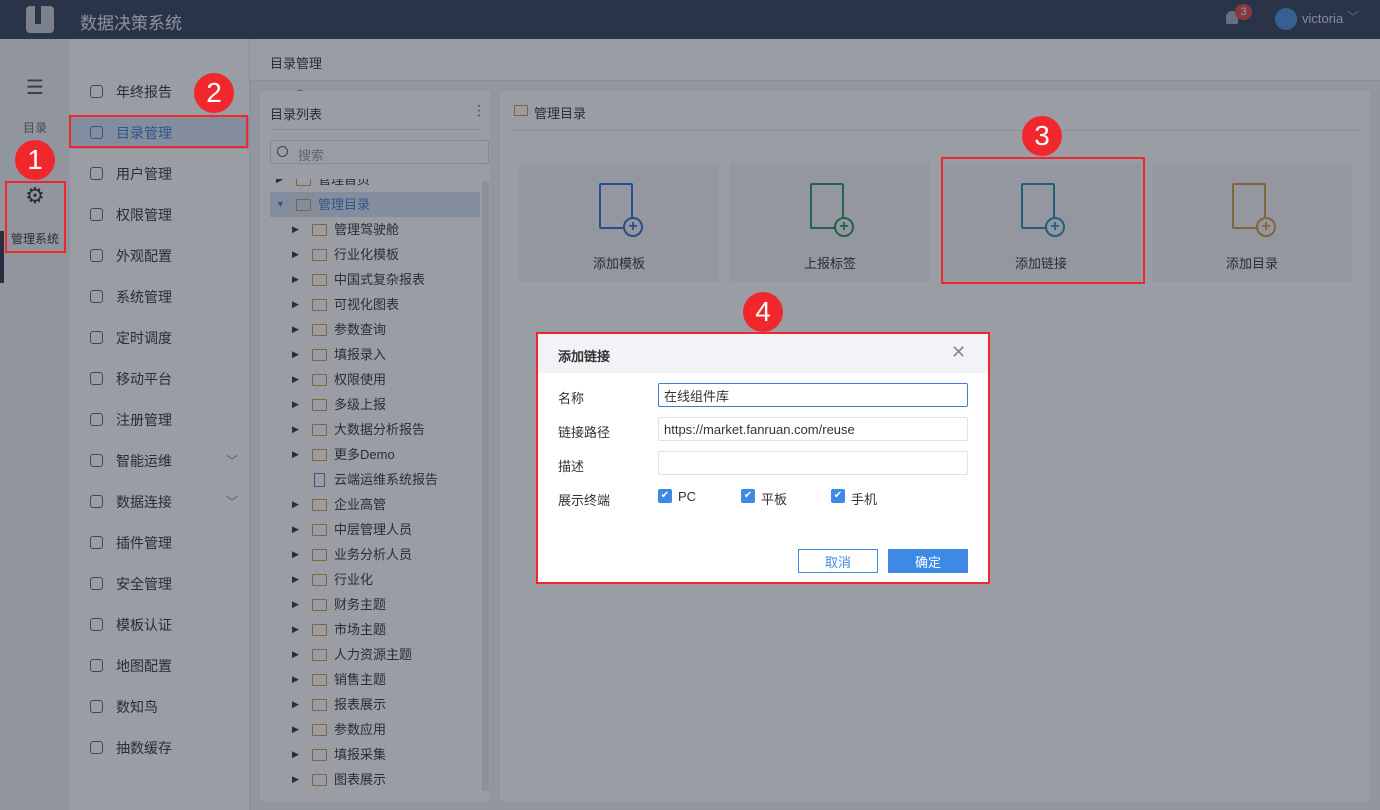 This screenshot has height=810, width=1380. Describe the element at coordinates (214, 93) in the screenshot. I see `annotation-number-2: 2` at that location.